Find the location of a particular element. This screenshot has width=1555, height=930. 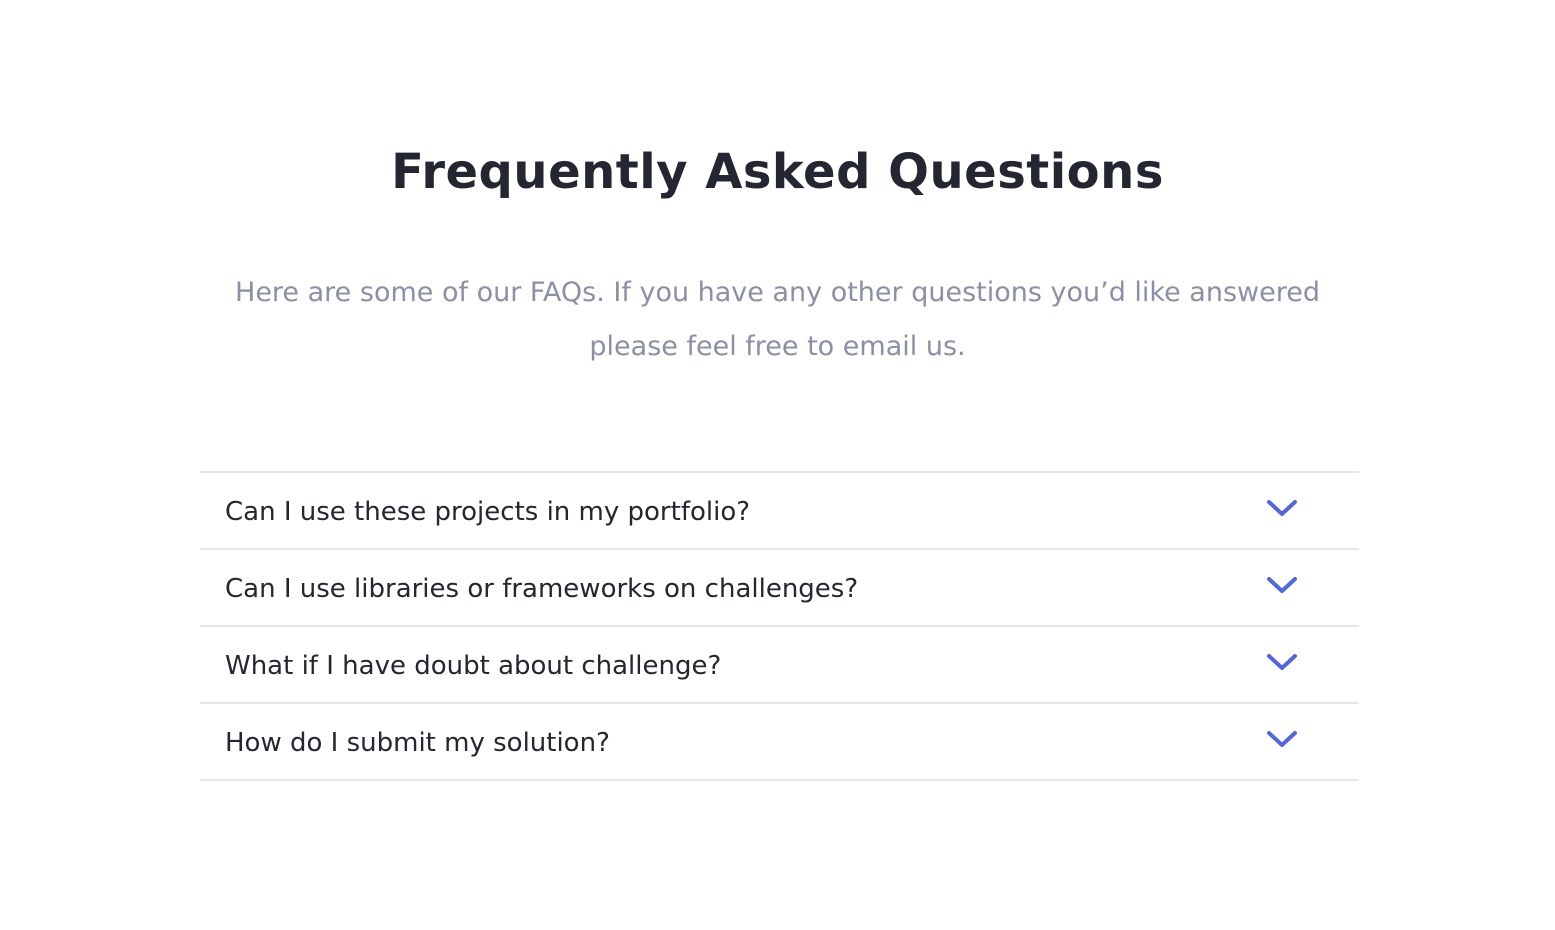

faq-item-doubt: What if I have doubt about challenge? is located at coordinates (779, 665).